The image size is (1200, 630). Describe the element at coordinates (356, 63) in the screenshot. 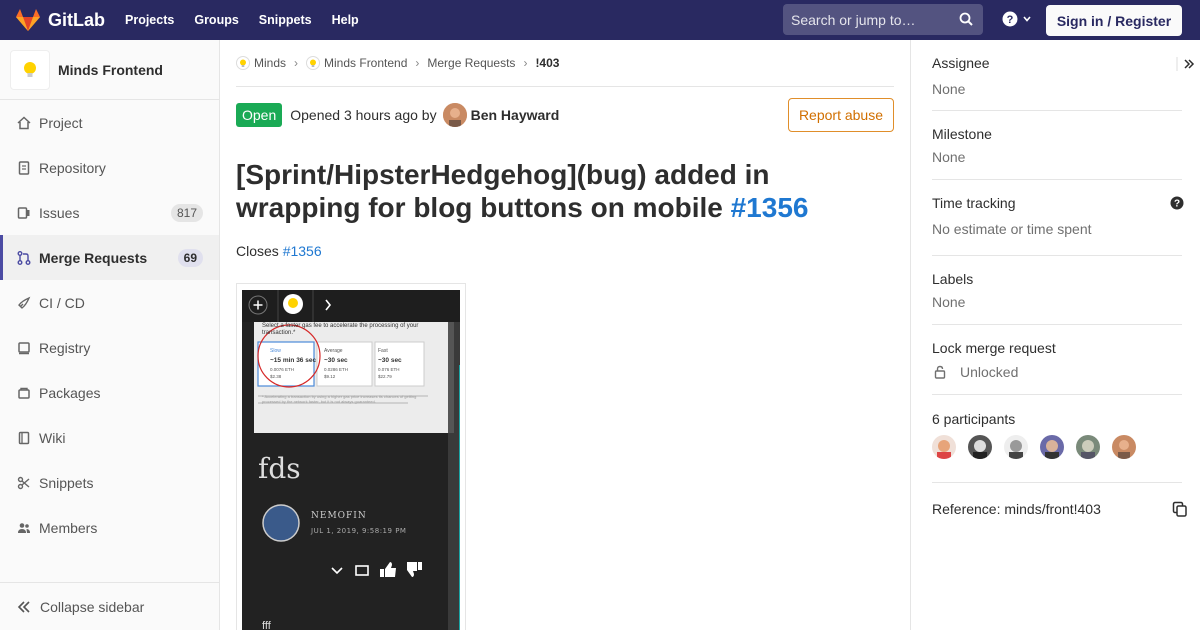

I see `breadcrumb-item-minds-frontend: Minds Frontend` at that location.